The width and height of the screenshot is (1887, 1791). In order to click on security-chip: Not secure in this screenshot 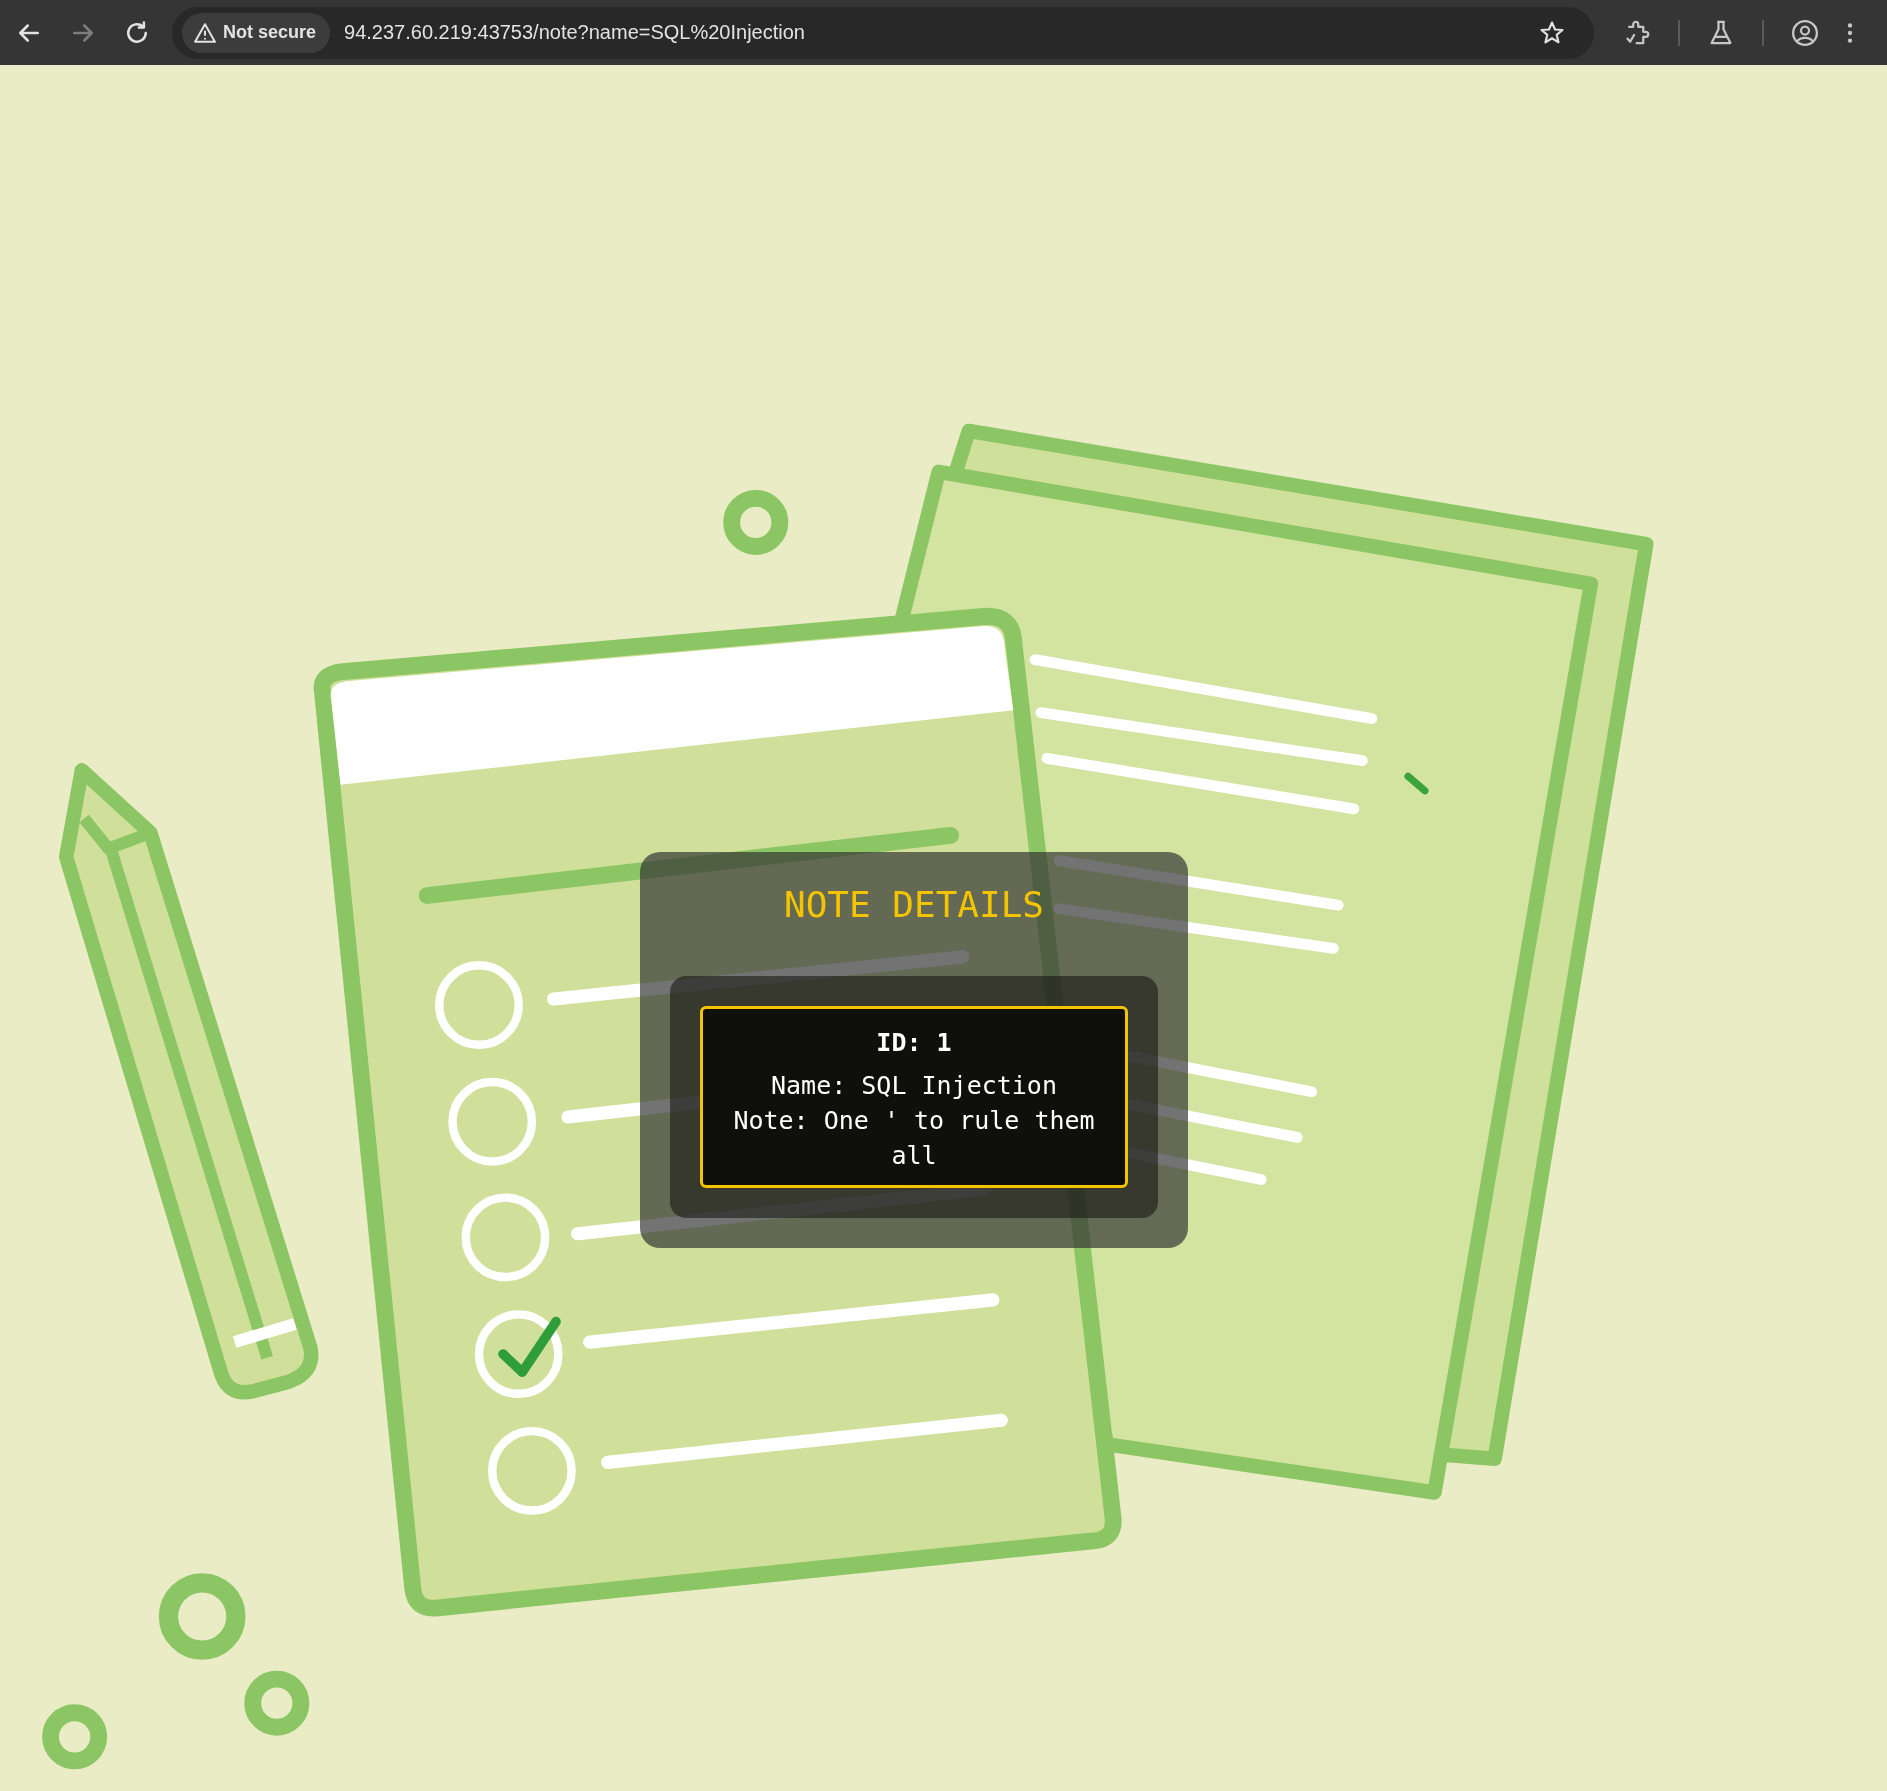, I will do `click(256, 32)`.